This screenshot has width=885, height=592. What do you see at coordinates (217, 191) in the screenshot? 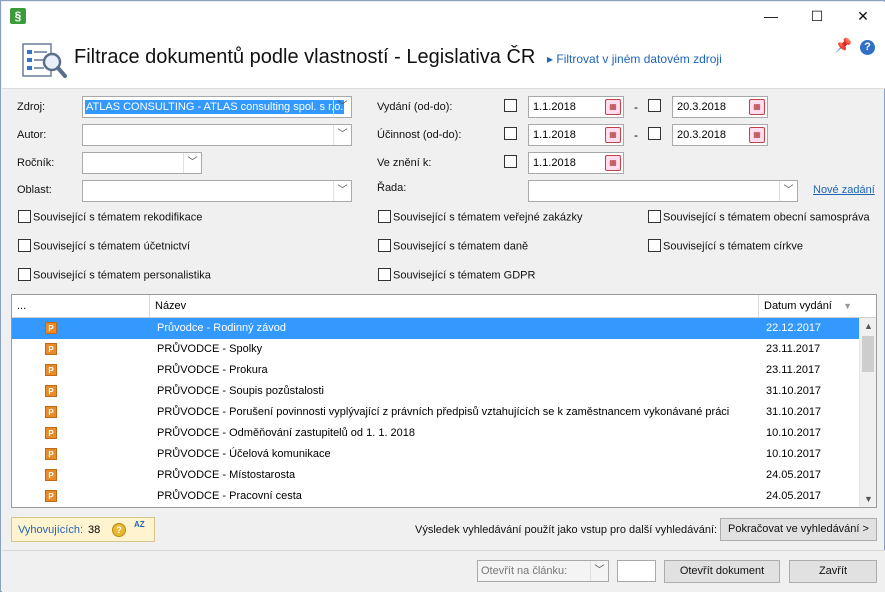
I see `oblast-select: ﹀` at bounding box center [217, 191].